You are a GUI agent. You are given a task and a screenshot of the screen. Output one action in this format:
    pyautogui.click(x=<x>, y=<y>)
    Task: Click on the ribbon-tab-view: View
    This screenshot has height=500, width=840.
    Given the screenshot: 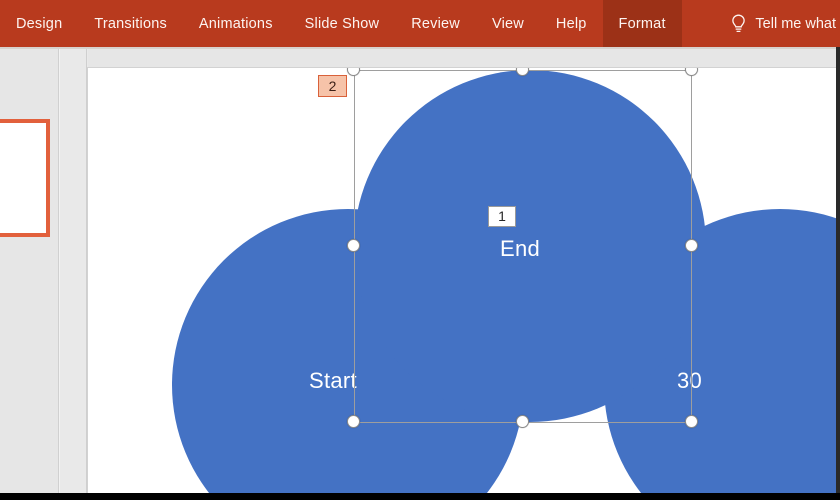 What is the action you would take?
    pyautogui.click(x=508, y=23)
    